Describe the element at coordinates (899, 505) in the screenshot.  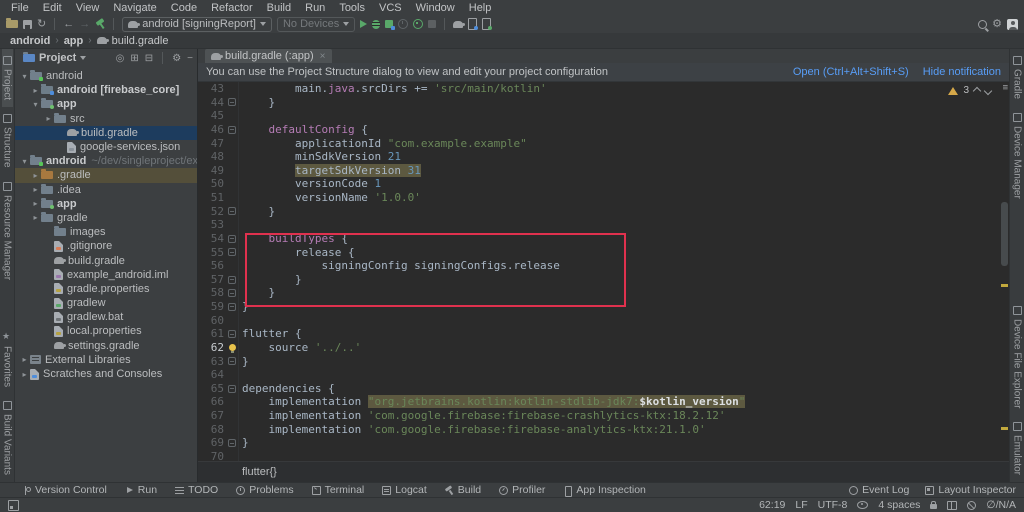
I see `indent-setting: 4 spaces` at that location.